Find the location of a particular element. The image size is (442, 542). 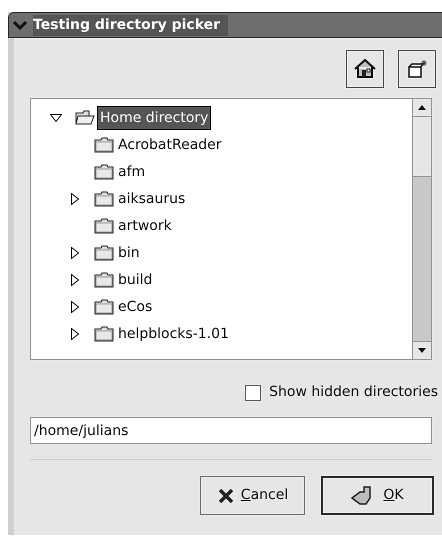

new-folder-button is located at coordinates (417, 69).